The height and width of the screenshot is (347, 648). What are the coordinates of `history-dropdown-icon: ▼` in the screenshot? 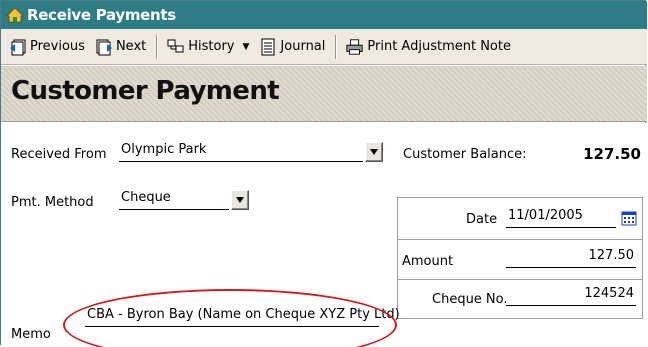 It's located at (246, 47).